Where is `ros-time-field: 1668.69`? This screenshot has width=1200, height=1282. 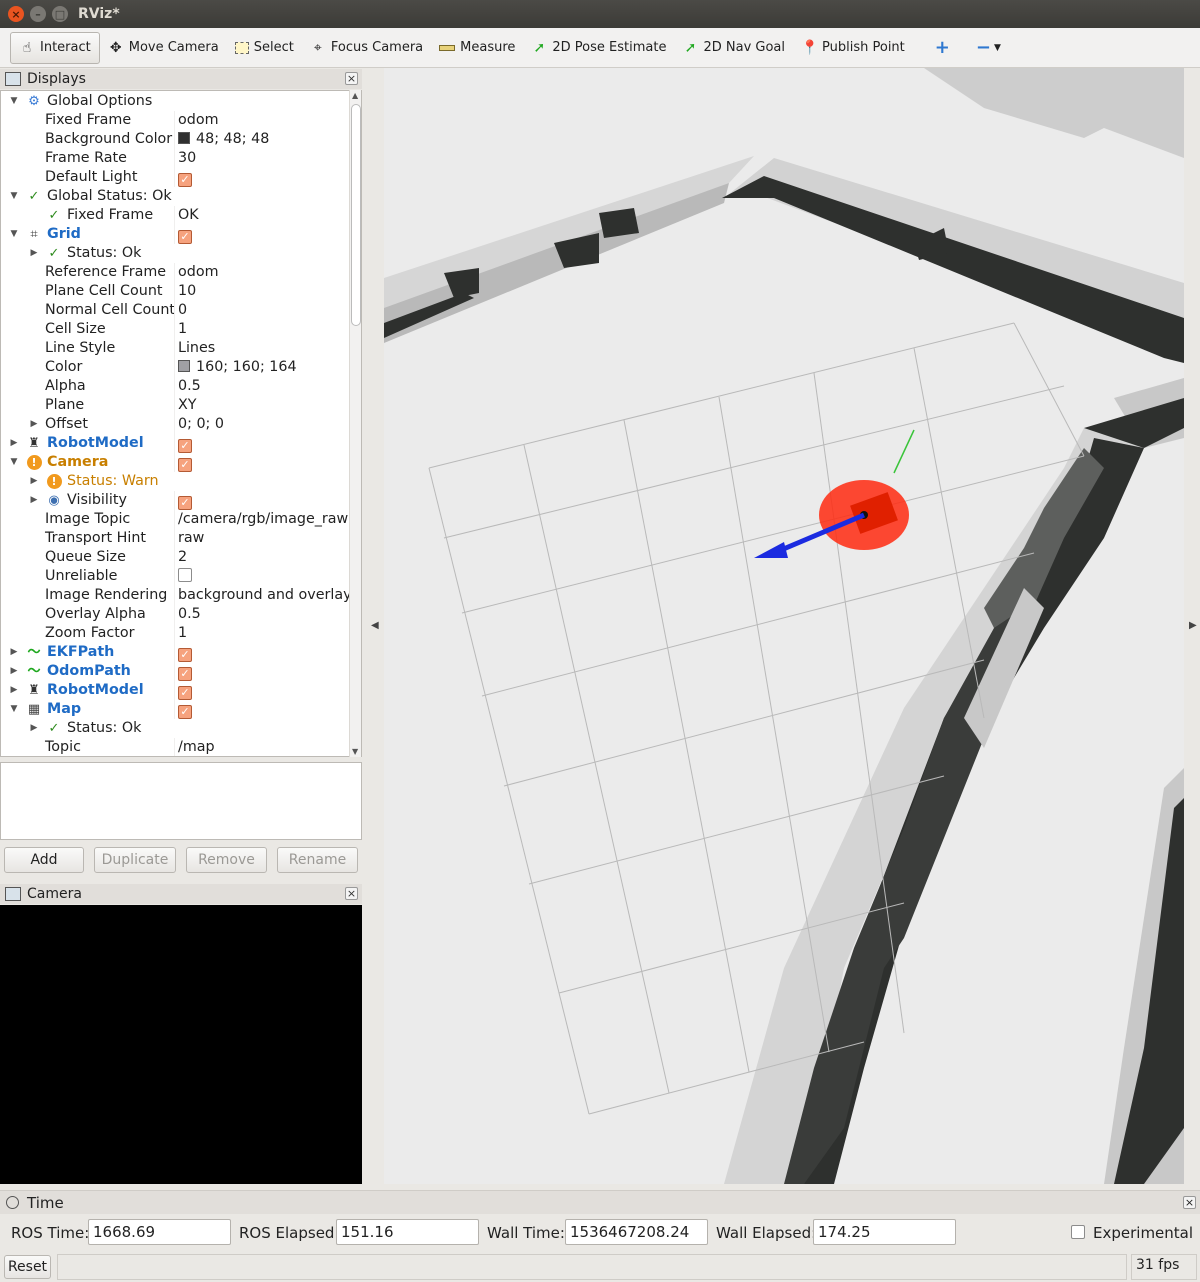
ros-time-field: 1668.69 is located at coordinates (159, 1232).